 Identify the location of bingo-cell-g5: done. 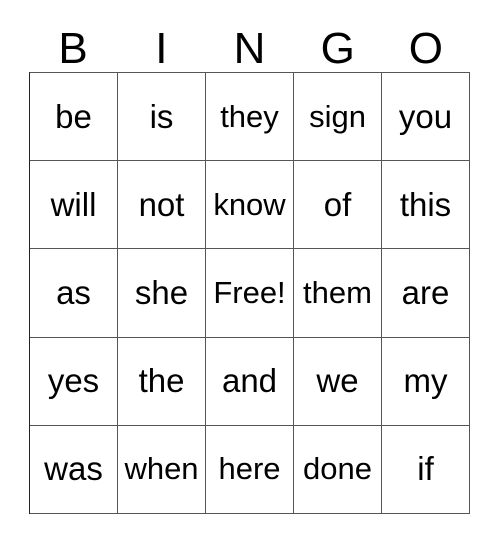
(338, 469).